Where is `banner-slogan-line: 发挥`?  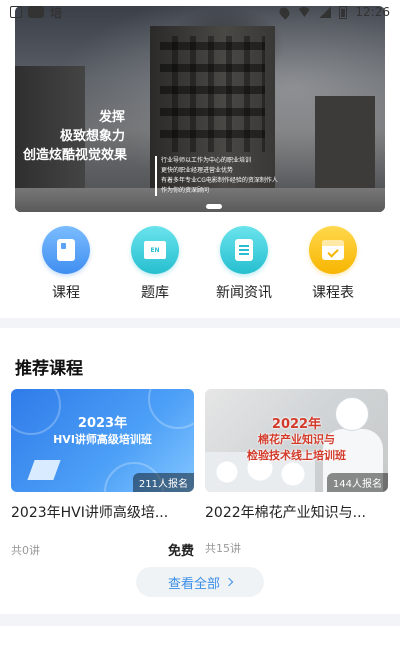 banner-slogan-line: 发挥 is located at coordinates (111, 117).